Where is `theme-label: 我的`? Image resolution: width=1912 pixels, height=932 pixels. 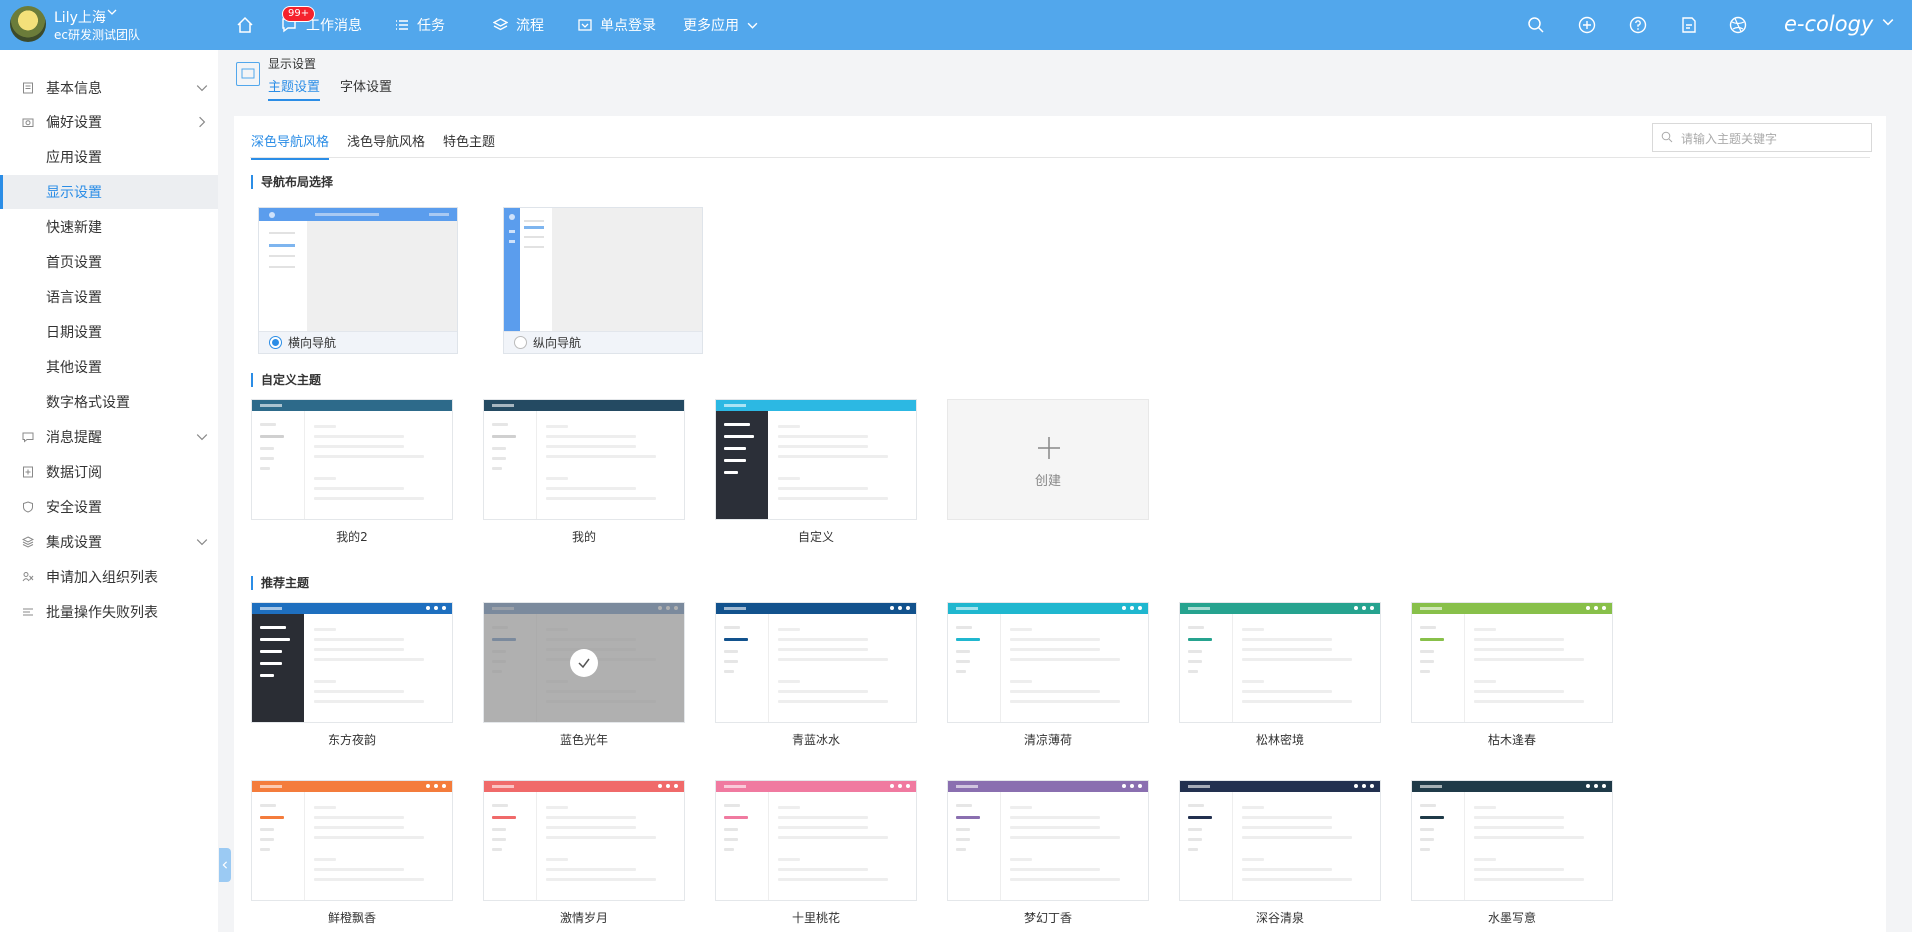
theme-label: 我的 is located at coordinates (583, 537).